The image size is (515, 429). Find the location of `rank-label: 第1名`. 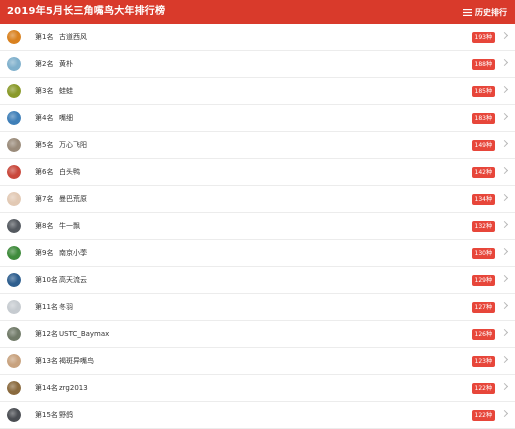

rank-label: 第1名 is located at coordinates (44, 37).